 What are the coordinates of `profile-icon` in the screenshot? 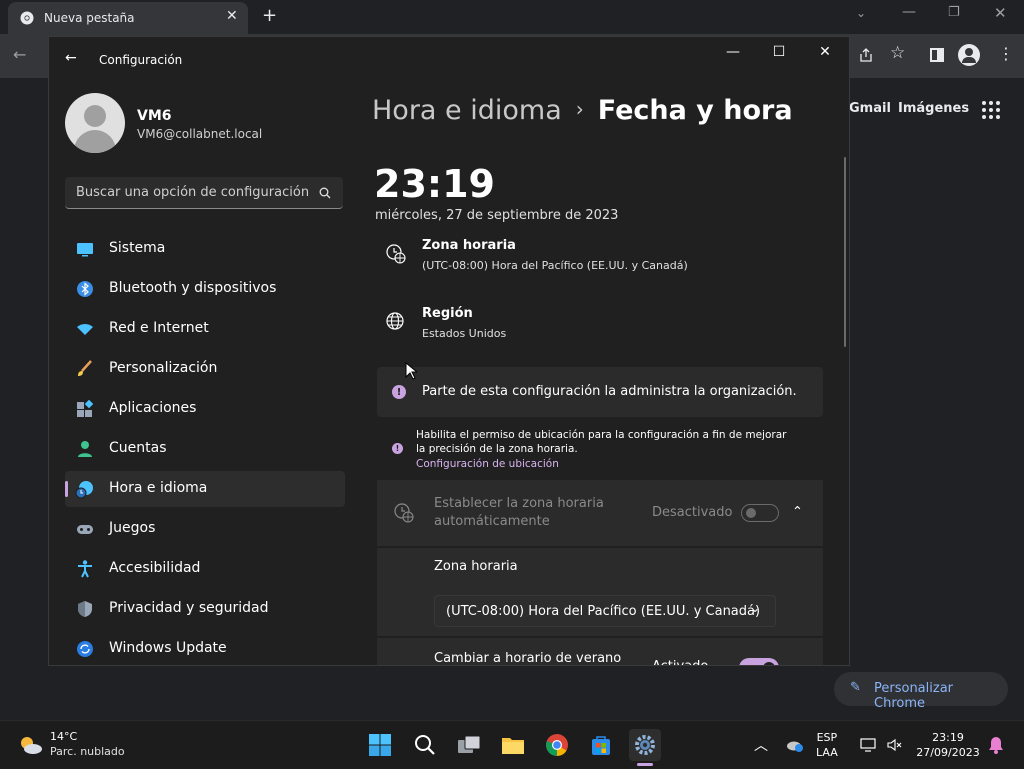 It's located at (969, 55).